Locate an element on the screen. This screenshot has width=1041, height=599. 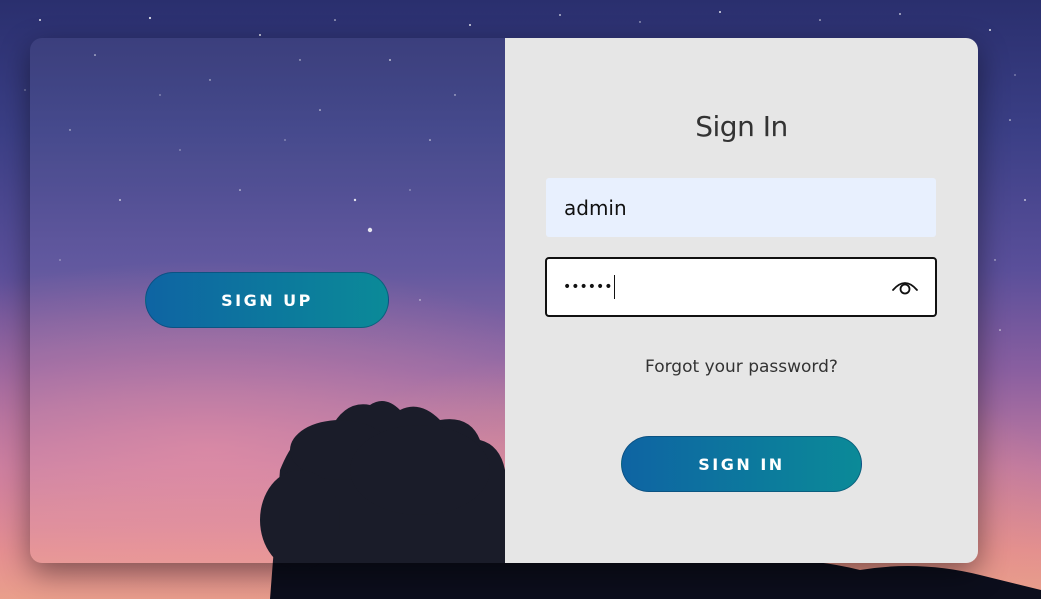
sign-in-button: SIGN IN is located at coordinates (741, 464).